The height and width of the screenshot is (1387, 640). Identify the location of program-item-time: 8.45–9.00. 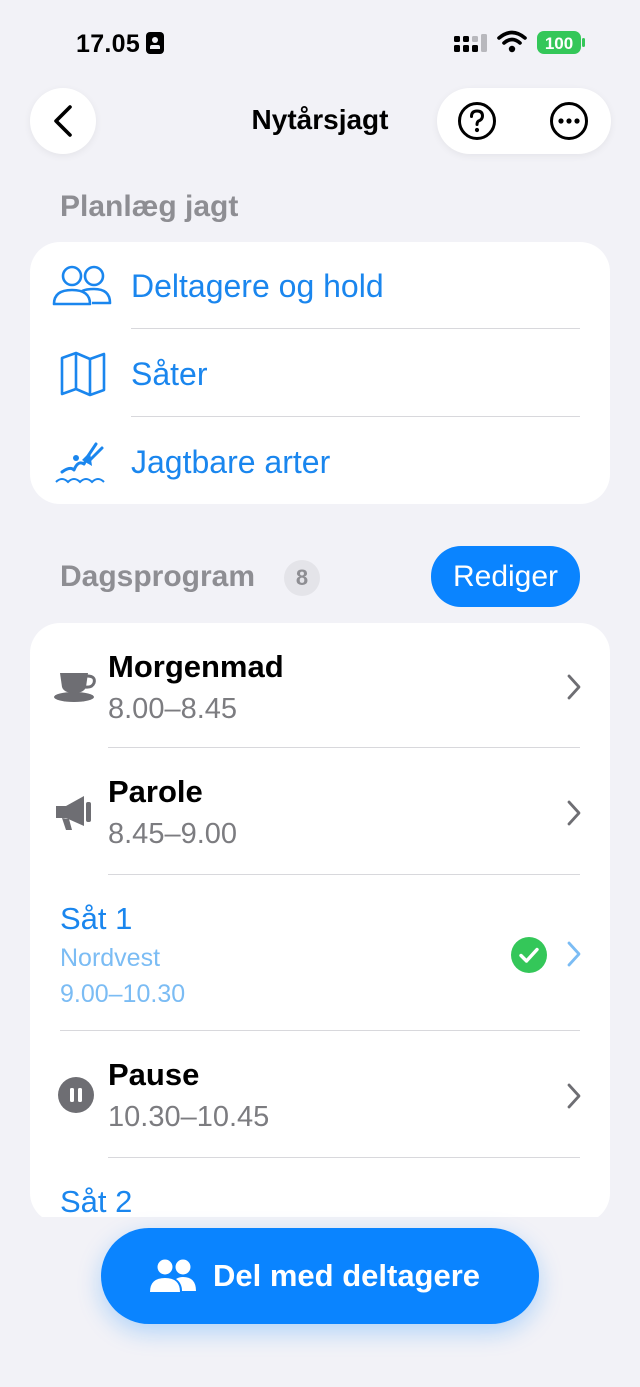
(173, 834).